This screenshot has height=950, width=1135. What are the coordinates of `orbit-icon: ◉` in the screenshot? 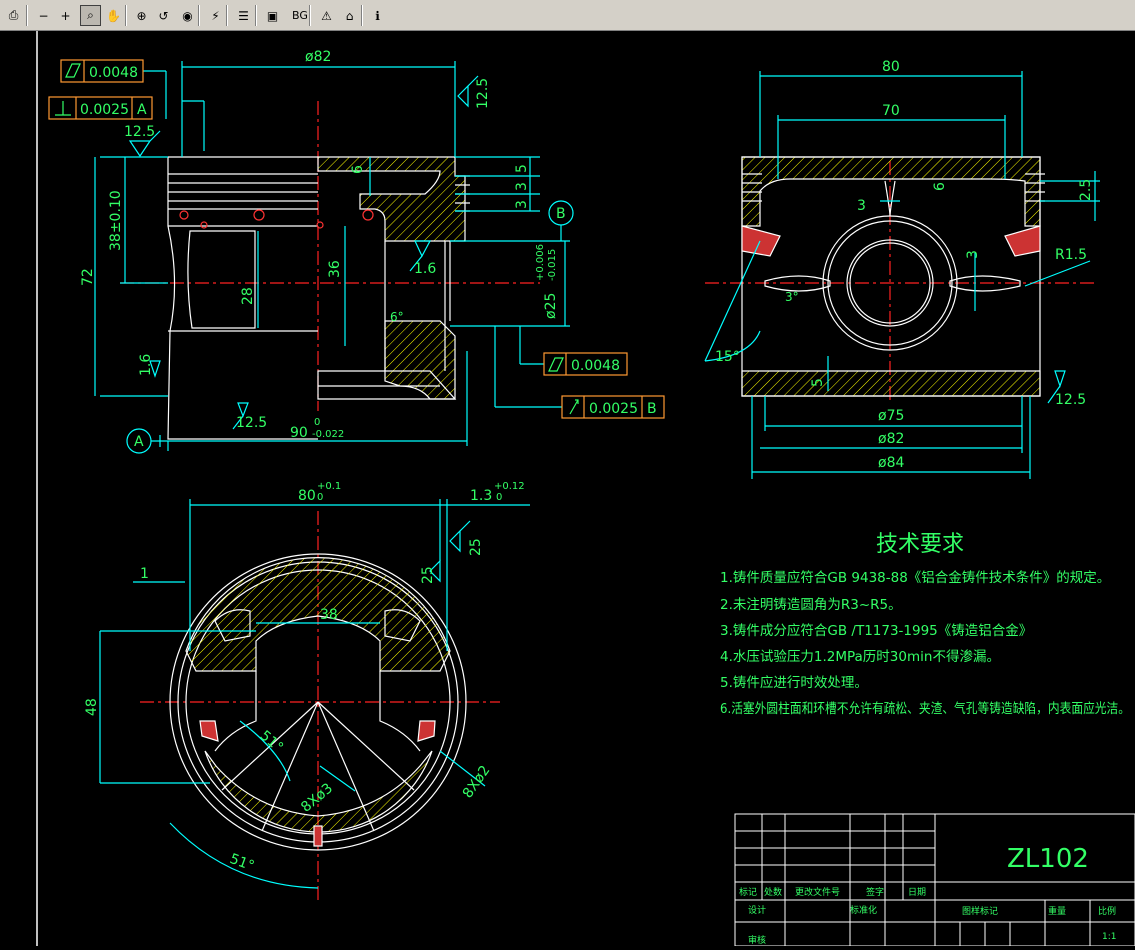 It's located at (187, 15).